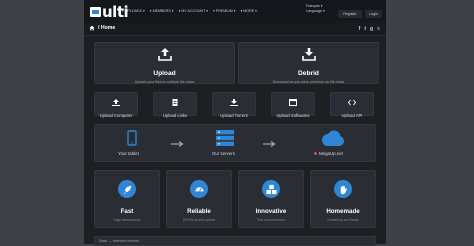  I want to click on feature-reliable-subtitle: 99.99% service uptime, so click(199, 220).